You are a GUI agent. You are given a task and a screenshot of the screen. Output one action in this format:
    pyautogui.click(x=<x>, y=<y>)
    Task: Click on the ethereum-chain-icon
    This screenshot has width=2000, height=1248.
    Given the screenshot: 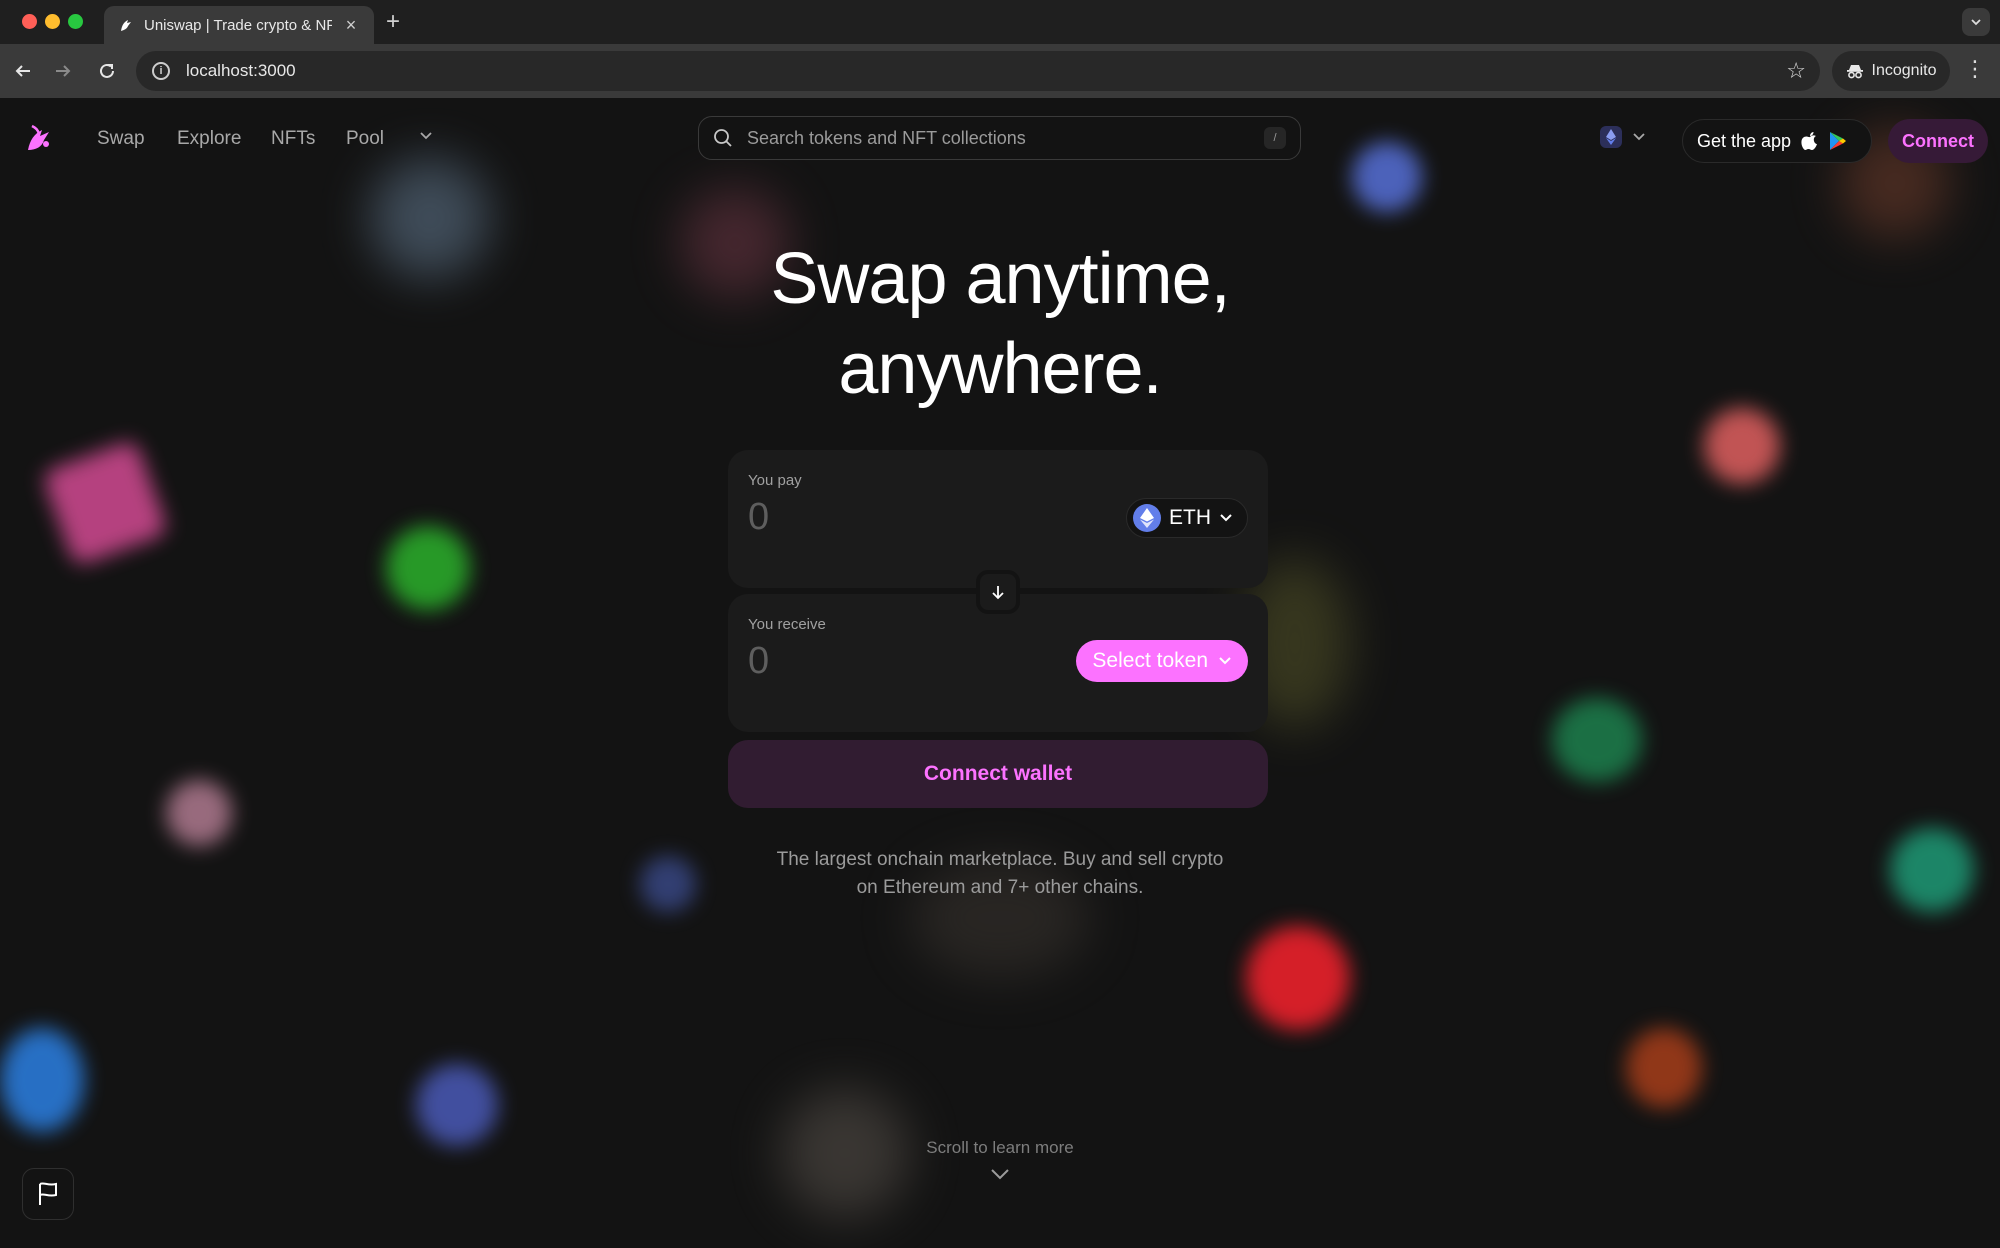 What is the action you would take?
    pyautogui.click(x=1611, y=137)
    